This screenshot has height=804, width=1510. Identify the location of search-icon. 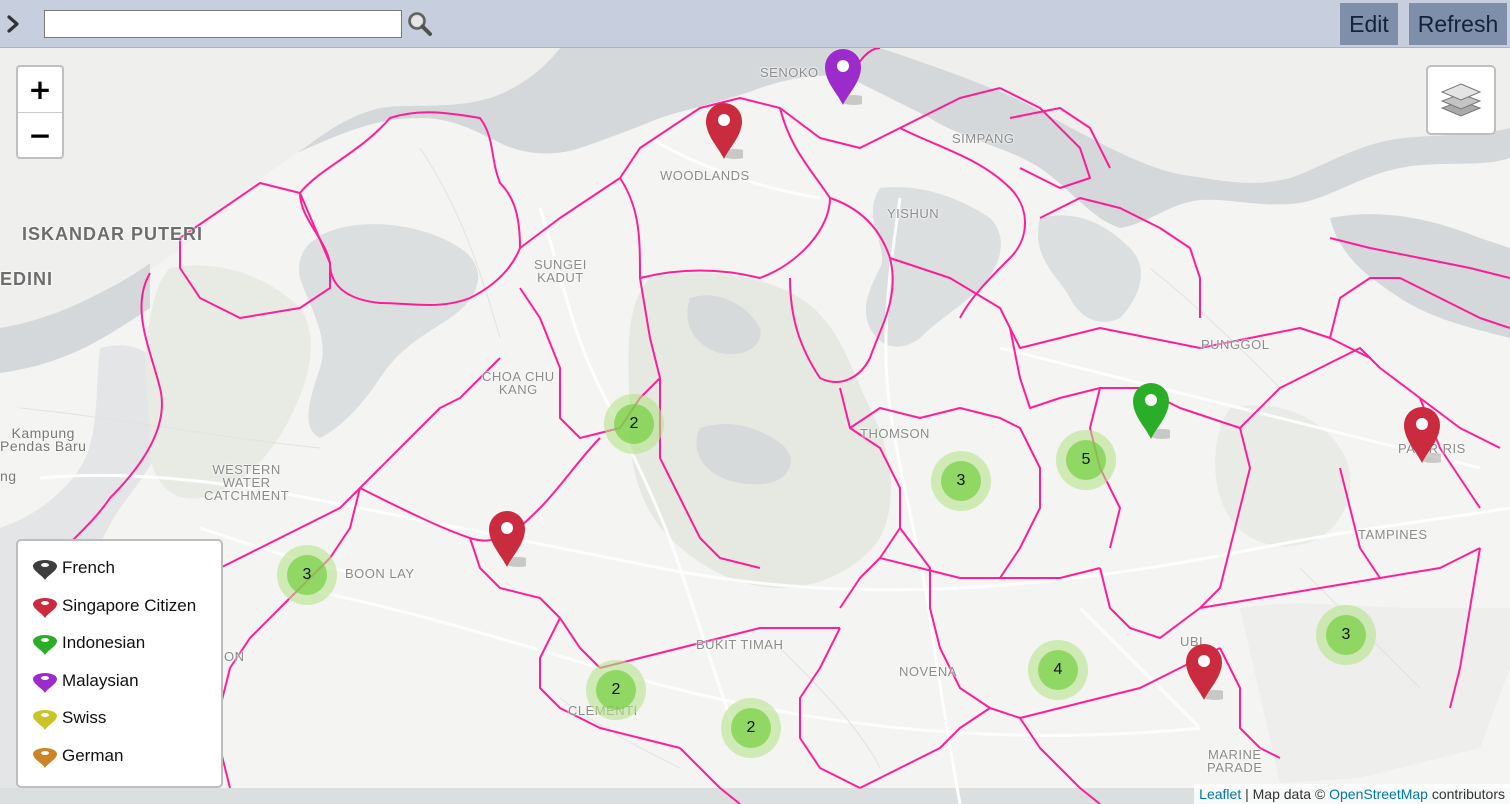
(420, 24).